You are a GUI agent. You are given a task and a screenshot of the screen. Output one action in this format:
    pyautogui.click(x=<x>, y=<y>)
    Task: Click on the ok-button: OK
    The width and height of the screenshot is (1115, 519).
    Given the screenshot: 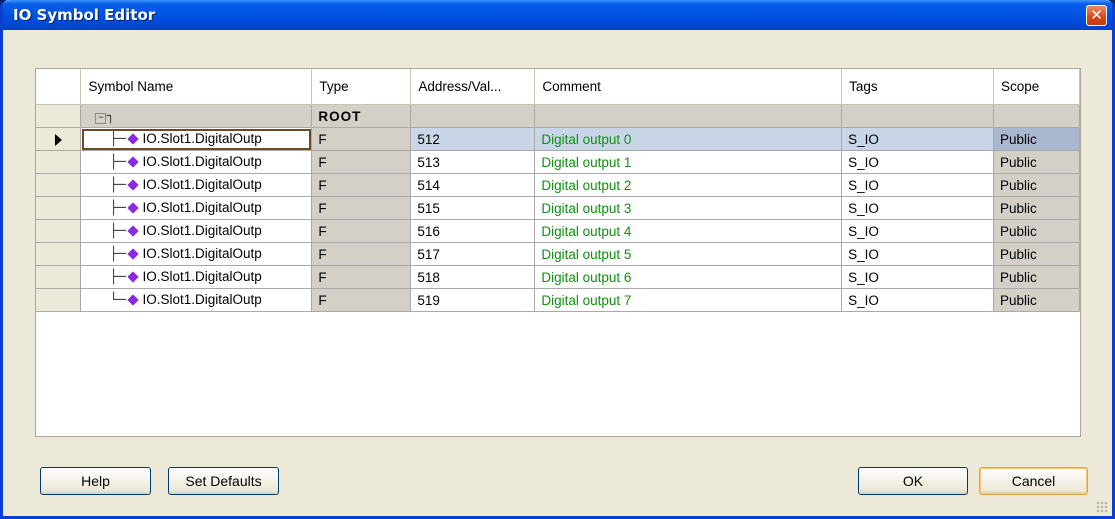 What is the action you would take?
    pyautogui.click(x=913, y=481)
    